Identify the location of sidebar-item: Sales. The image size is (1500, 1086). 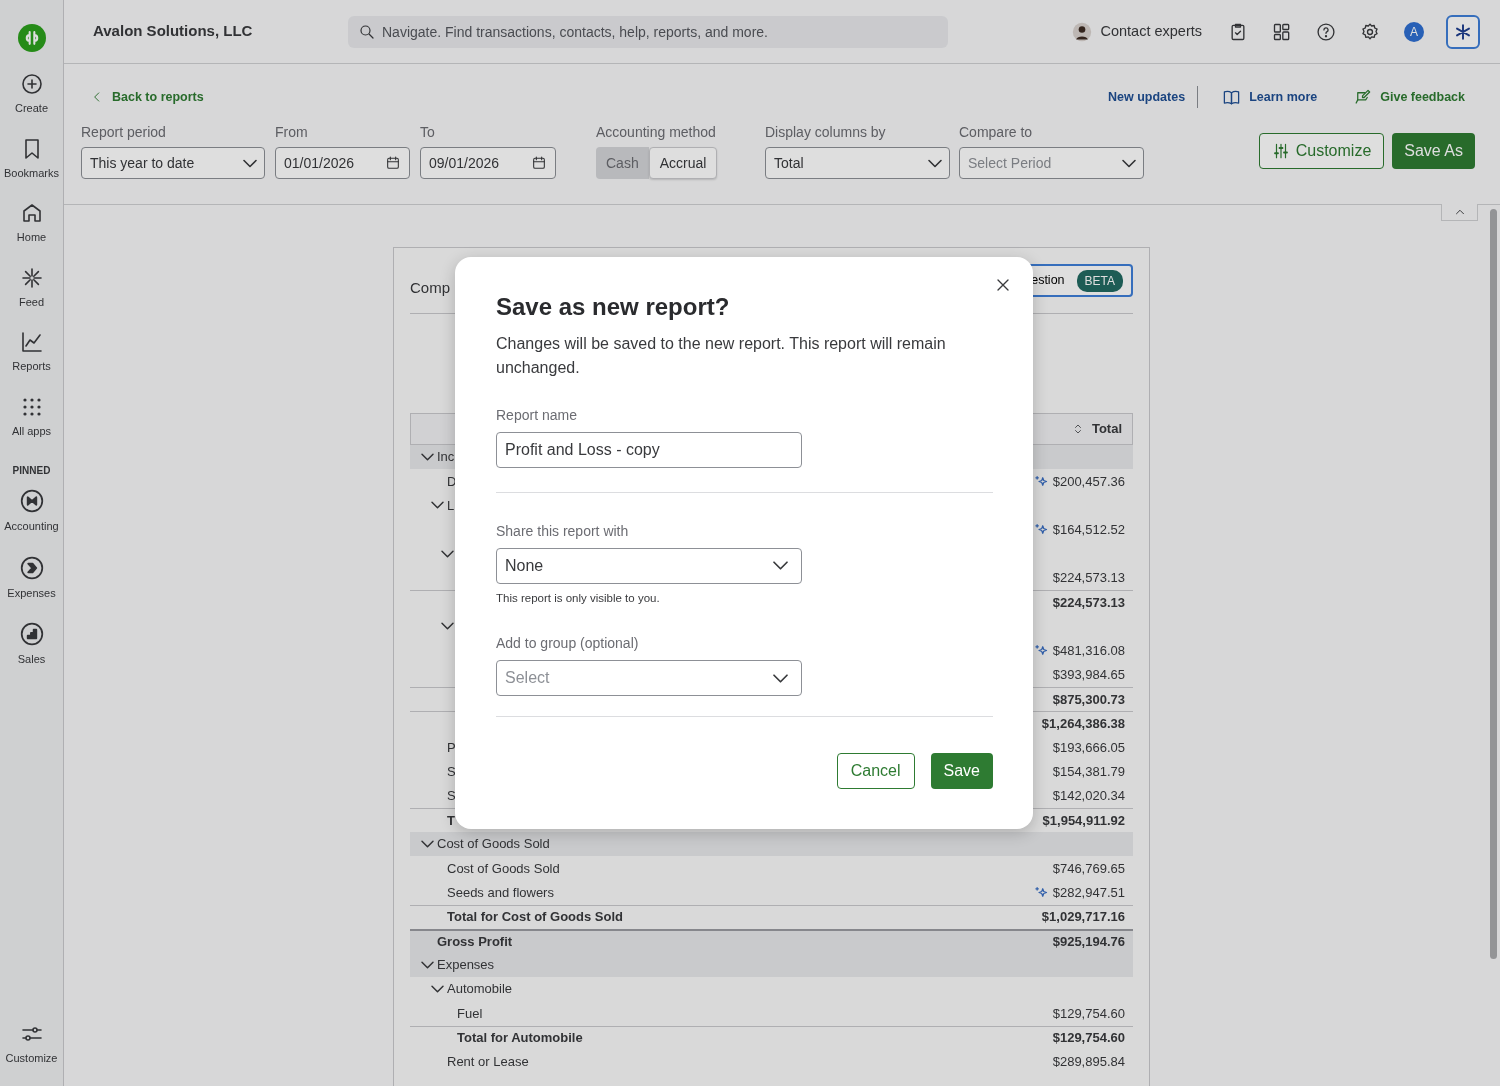
(32, 644).